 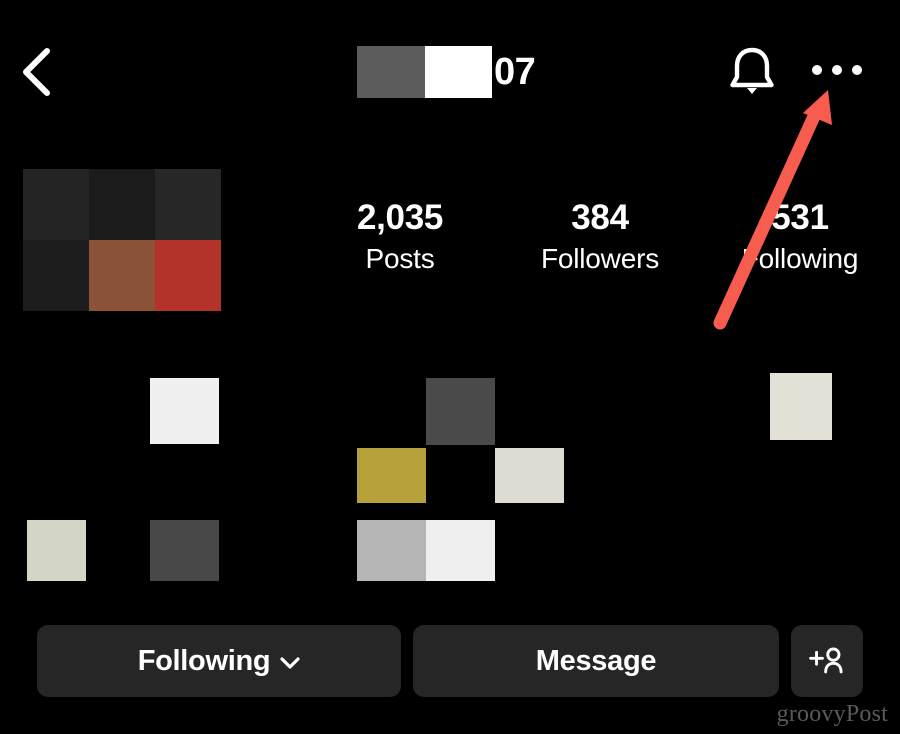 I want to click on message-button-label: Message, so click(x=596, y=660).